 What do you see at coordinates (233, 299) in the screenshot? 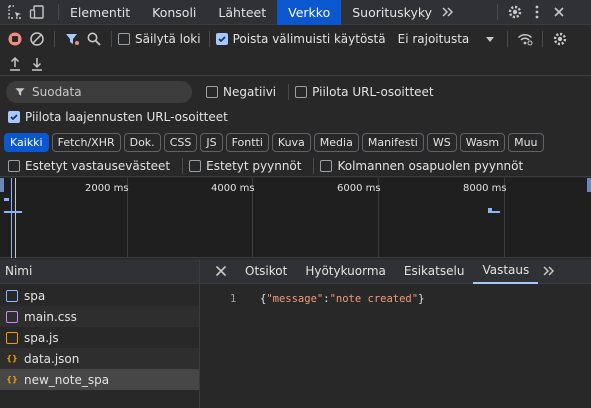
I see `line-number: 1` at bounding box center [233, 299].